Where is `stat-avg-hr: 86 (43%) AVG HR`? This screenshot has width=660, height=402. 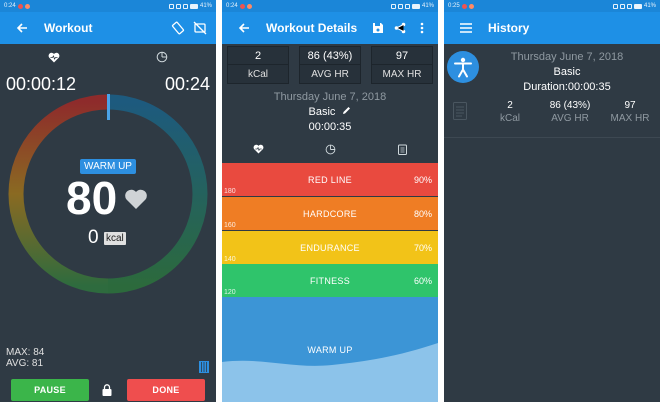
stat-avg-hr: 86 (43%) AVG HR is located at coordinates (330, 65).